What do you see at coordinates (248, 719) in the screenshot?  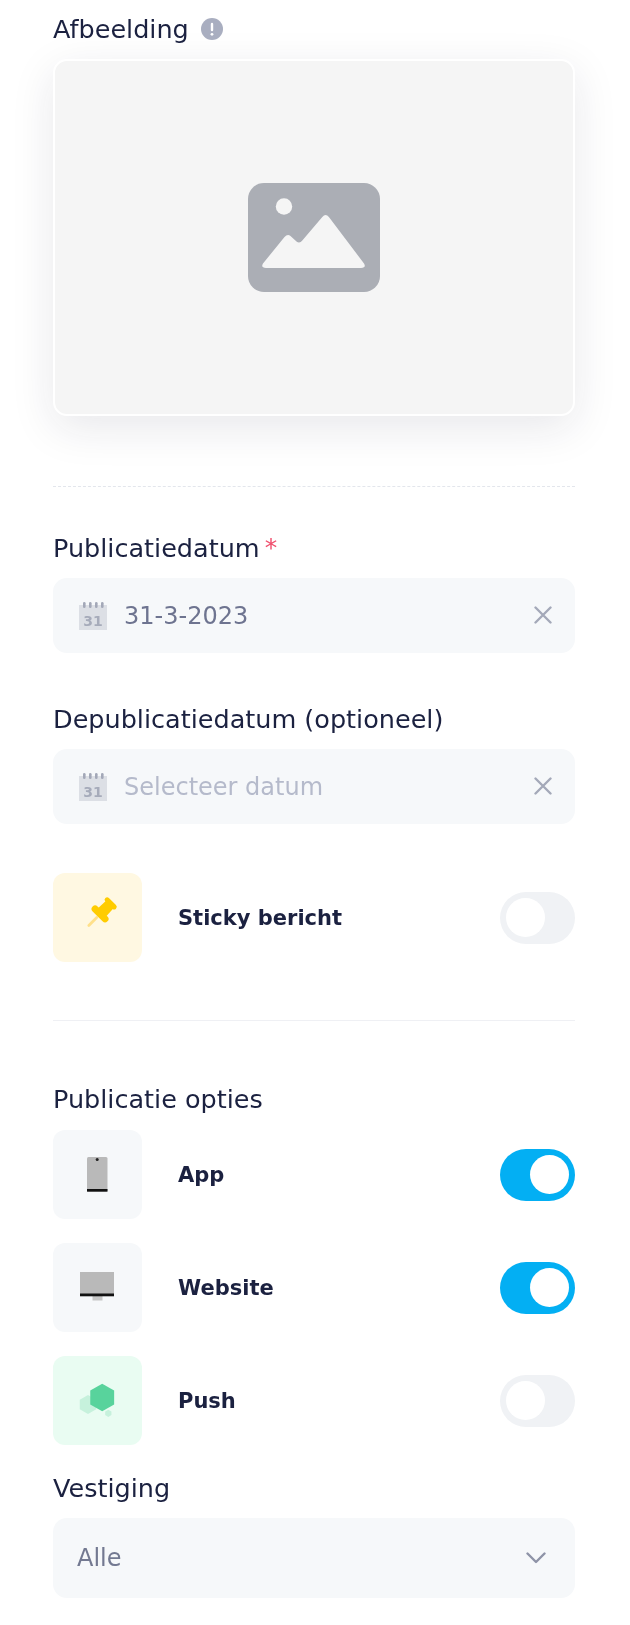 I see `field-label: Depublicatiedatum (optioneel)` at bounding box center [248, 719].